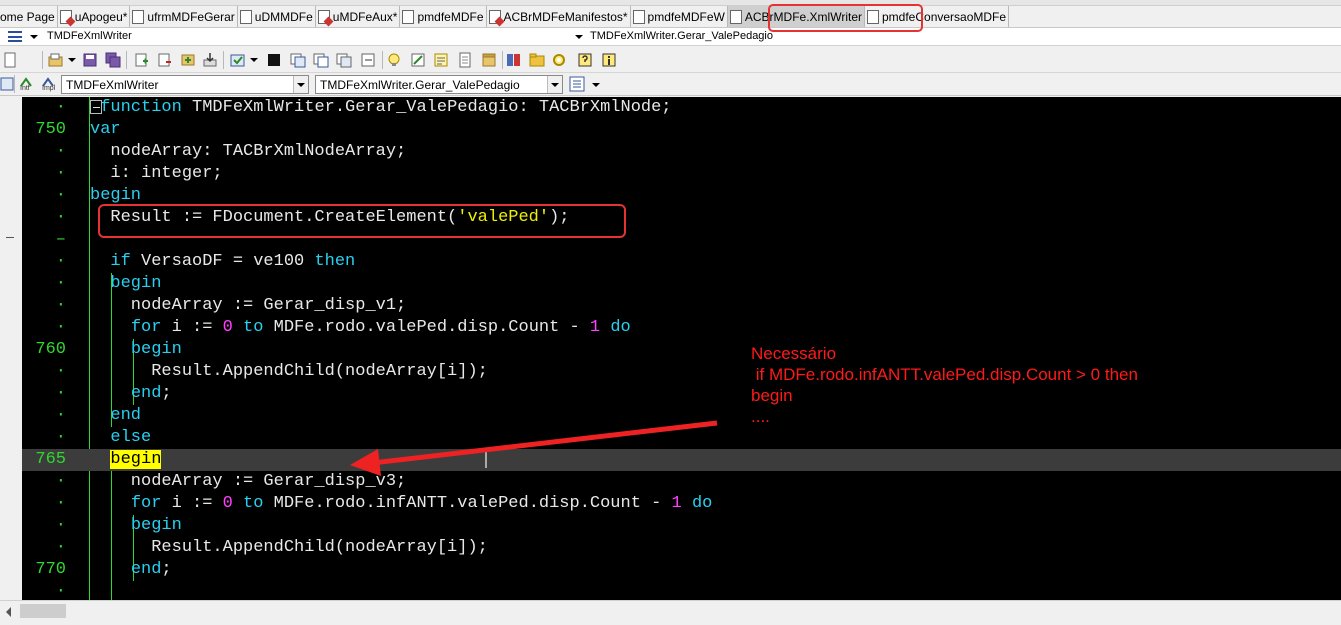 The height and width of the screenshot is (625, 1341). I want to click on file-tab-label: uMDFeAux*, so click(365, 17).